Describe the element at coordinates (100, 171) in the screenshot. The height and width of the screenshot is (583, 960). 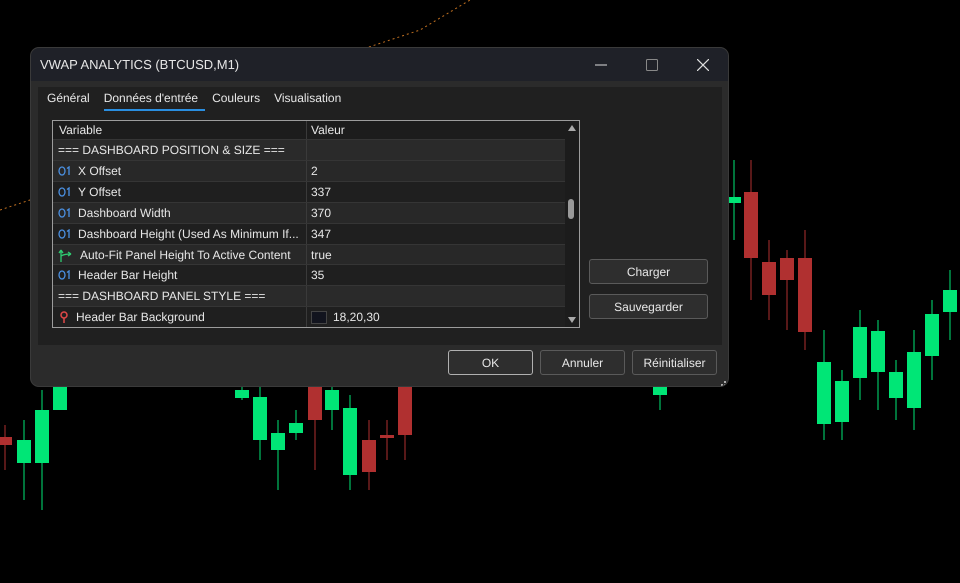
I see `table-cell: X Offset` at that location.